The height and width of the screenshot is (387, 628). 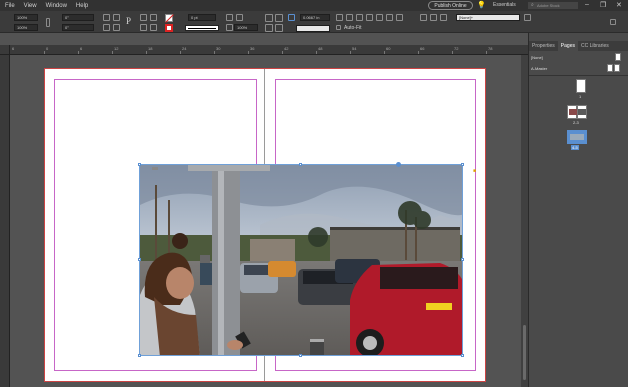 What do you see at coordinates (379, 17) in the screenshot?
I see `align-middle-icon` at bounding box center [379, 17].